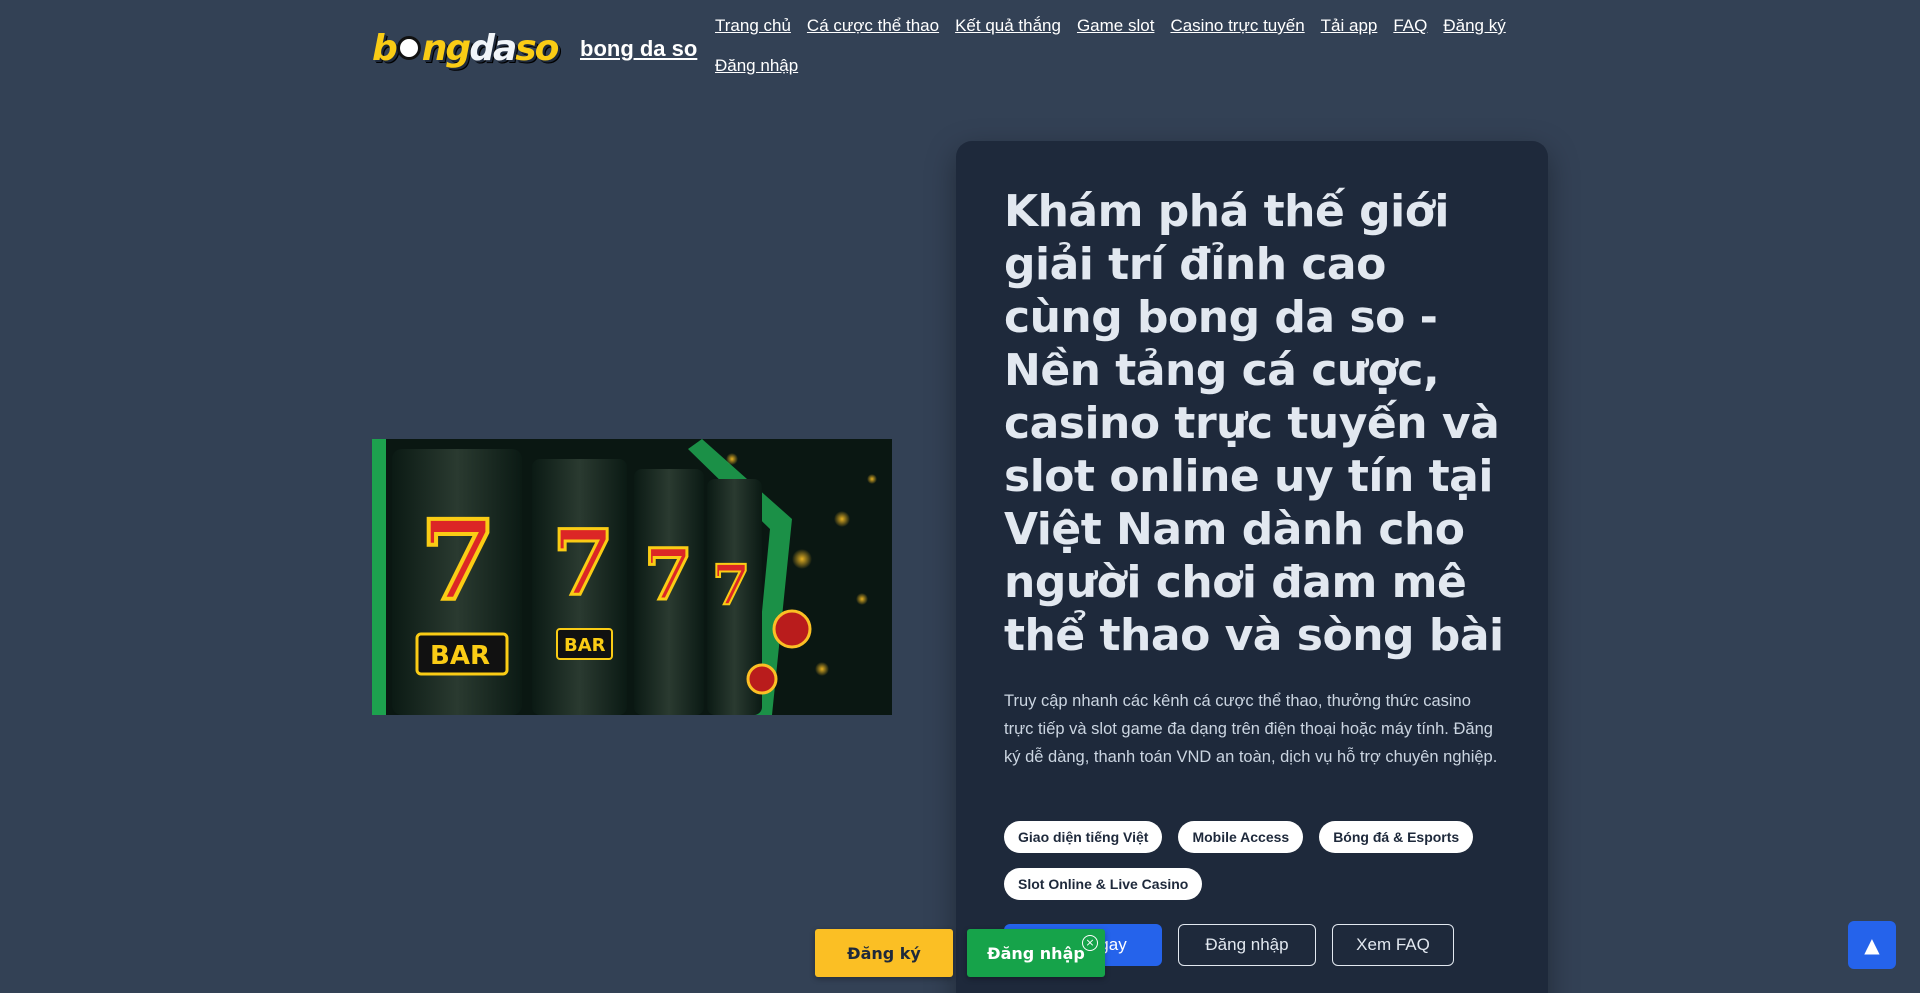 This screenshot has height=993, width=1920. Describe the element at coordinates (632, 577) in the screenshot. I see `slot-machine-image: 7 7 7 7 BAR BAR` at that location.